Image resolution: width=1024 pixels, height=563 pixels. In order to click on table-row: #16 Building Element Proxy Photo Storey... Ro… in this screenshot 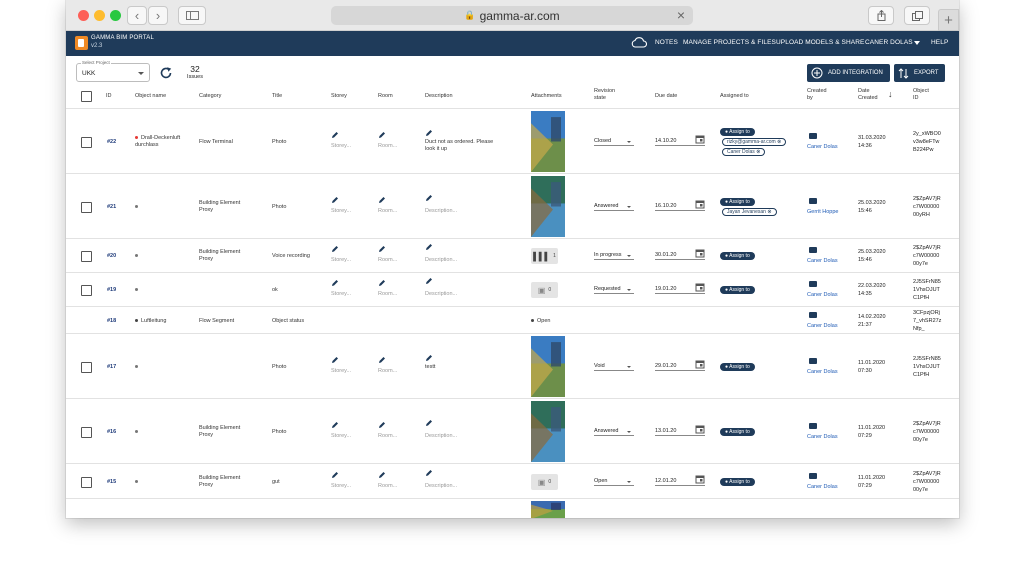, I will do `click(512, 430)`.